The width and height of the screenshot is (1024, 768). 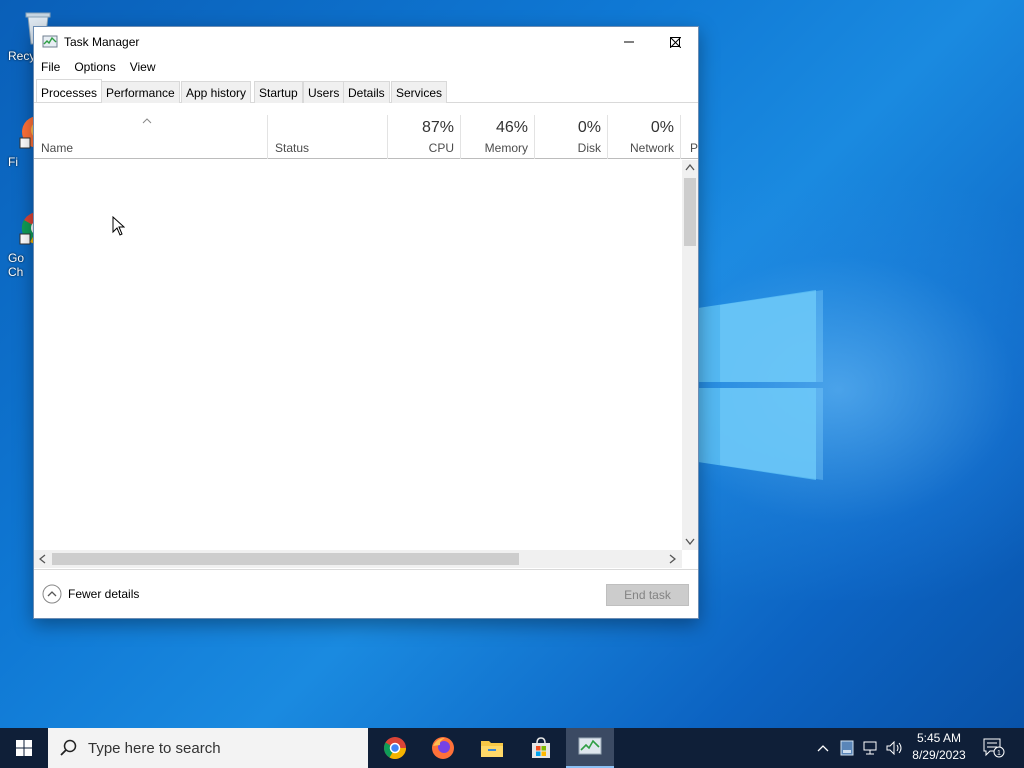 What do you see at coordinates (147, 121) in the screenshot?
I see `sort-ascending-icon` at bounding box center [147, 121].